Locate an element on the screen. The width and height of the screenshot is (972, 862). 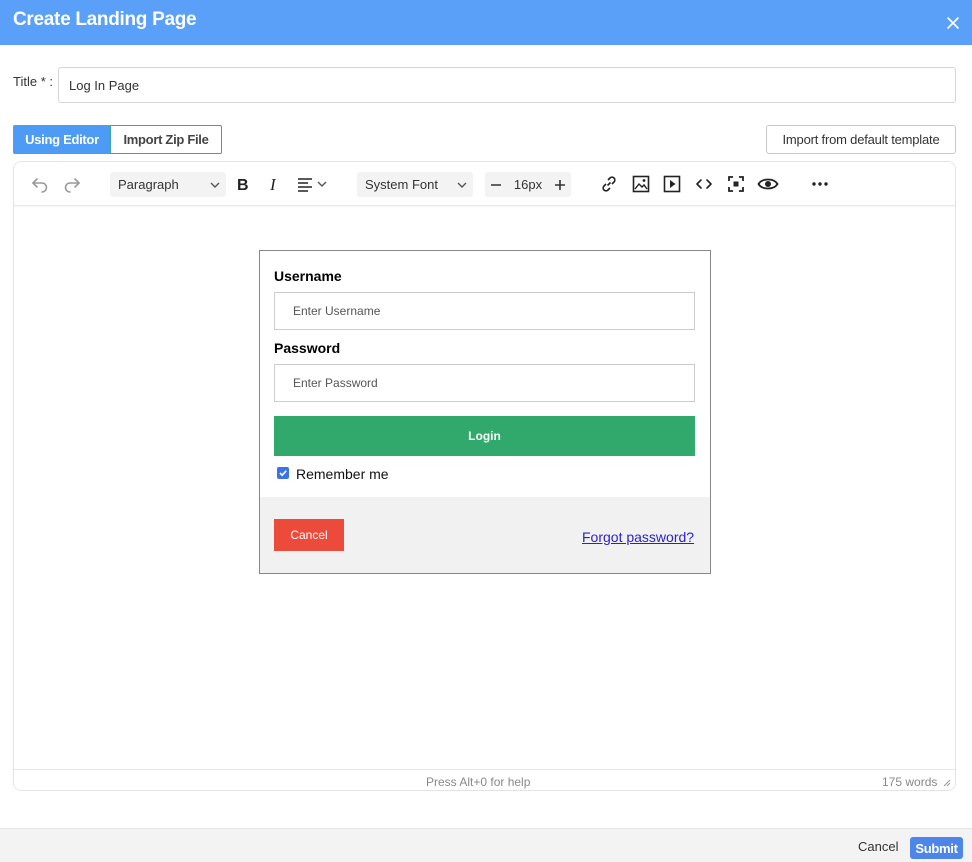
password-input is located at coordinates (484, 383).